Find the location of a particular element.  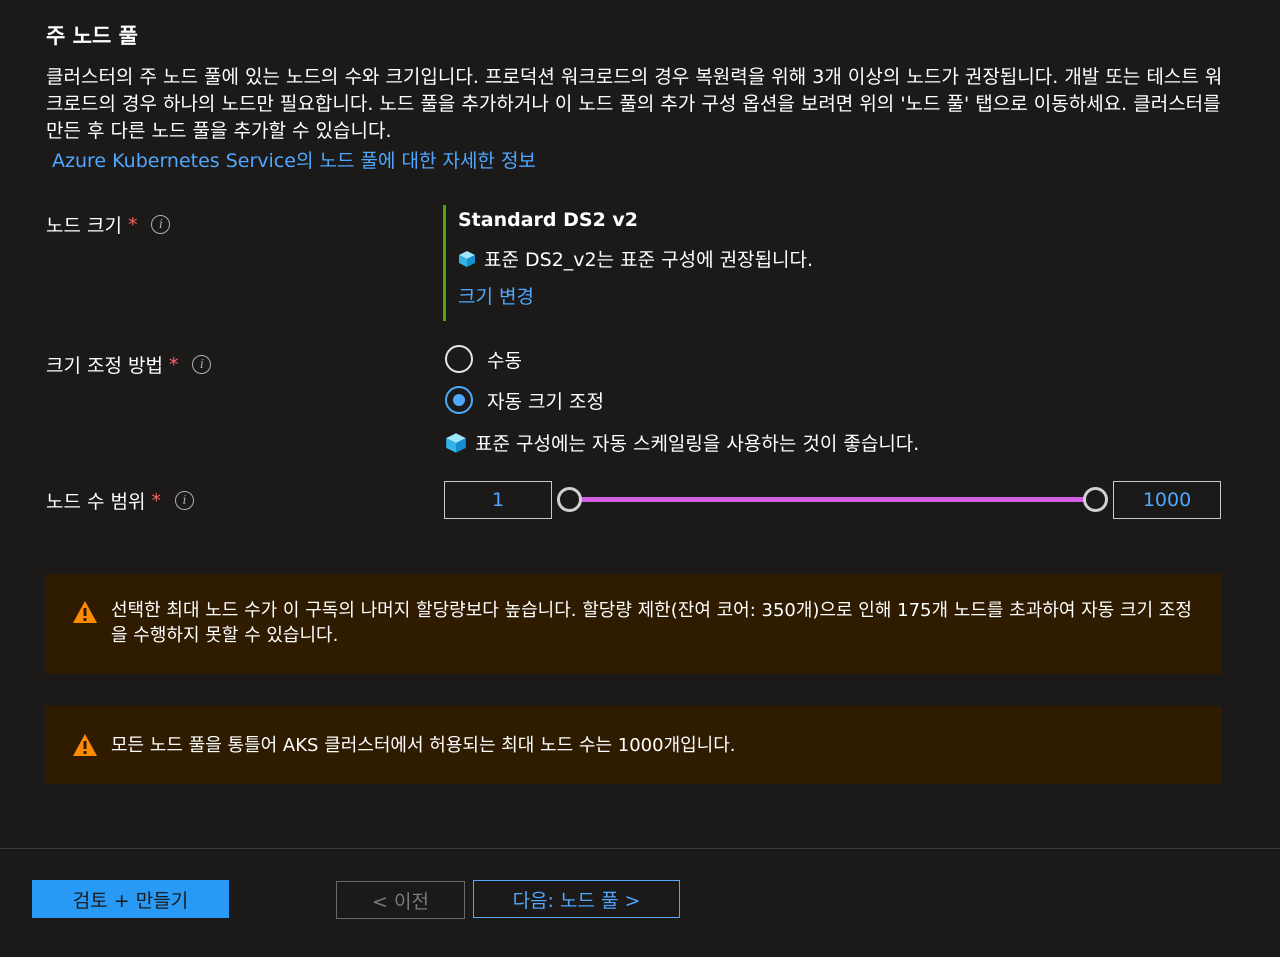

node-size-recommendation-row: 표준 DS2_v2는 표준 구성에 권장됩니다. is located at coordinates (635, 258).